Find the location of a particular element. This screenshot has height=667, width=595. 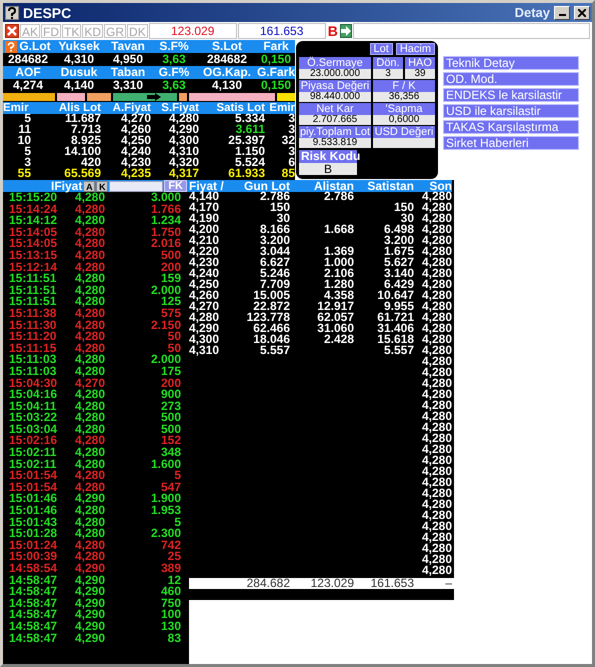

lot-cell-text: 1.900 is located at coordinates (165, 499).